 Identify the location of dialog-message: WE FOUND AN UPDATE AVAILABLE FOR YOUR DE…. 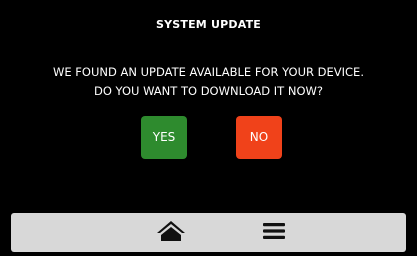
(208, 82).